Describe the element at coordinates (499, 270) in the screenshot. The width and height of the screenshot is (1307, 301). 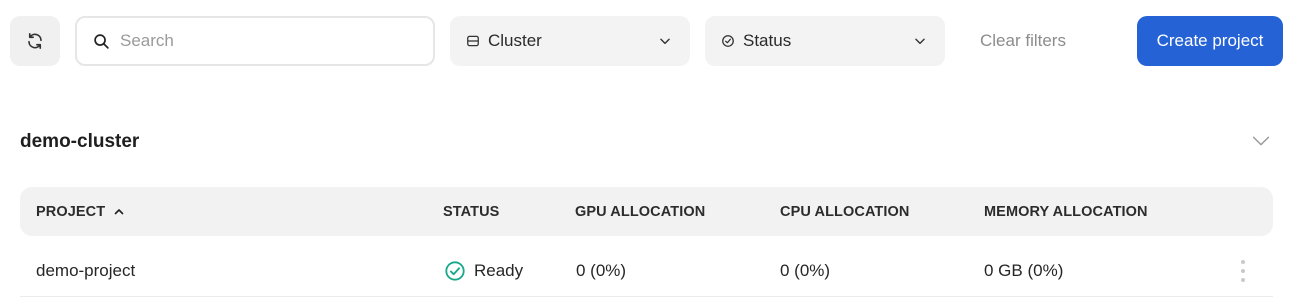
I see `status-text: Ready` at that location.